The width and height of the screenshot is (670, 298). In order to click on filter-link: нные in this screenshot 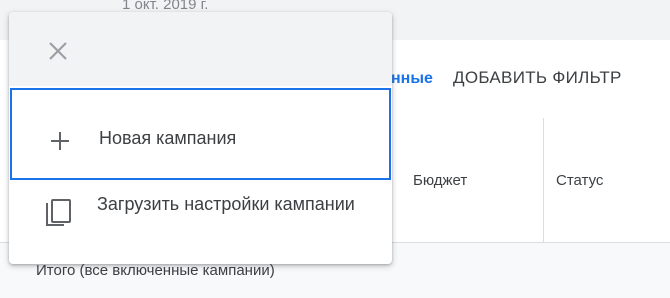, I will do `click(412, 79)`.